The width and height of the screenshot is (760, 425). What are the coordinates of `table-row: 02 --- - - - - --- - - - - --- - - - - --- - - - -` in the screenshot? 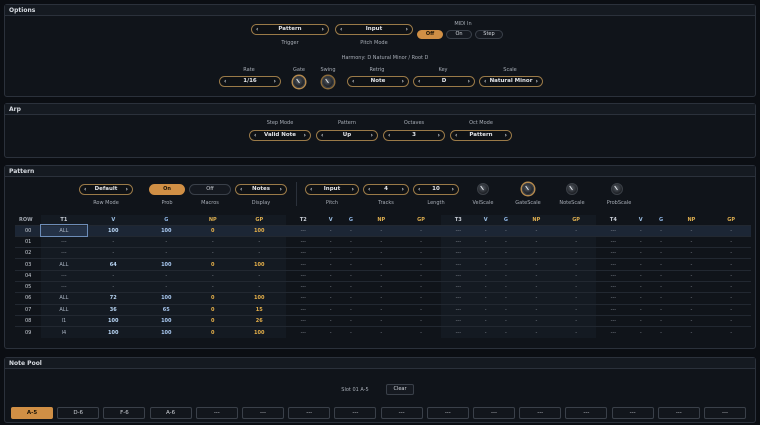 It's located at (383, 253).